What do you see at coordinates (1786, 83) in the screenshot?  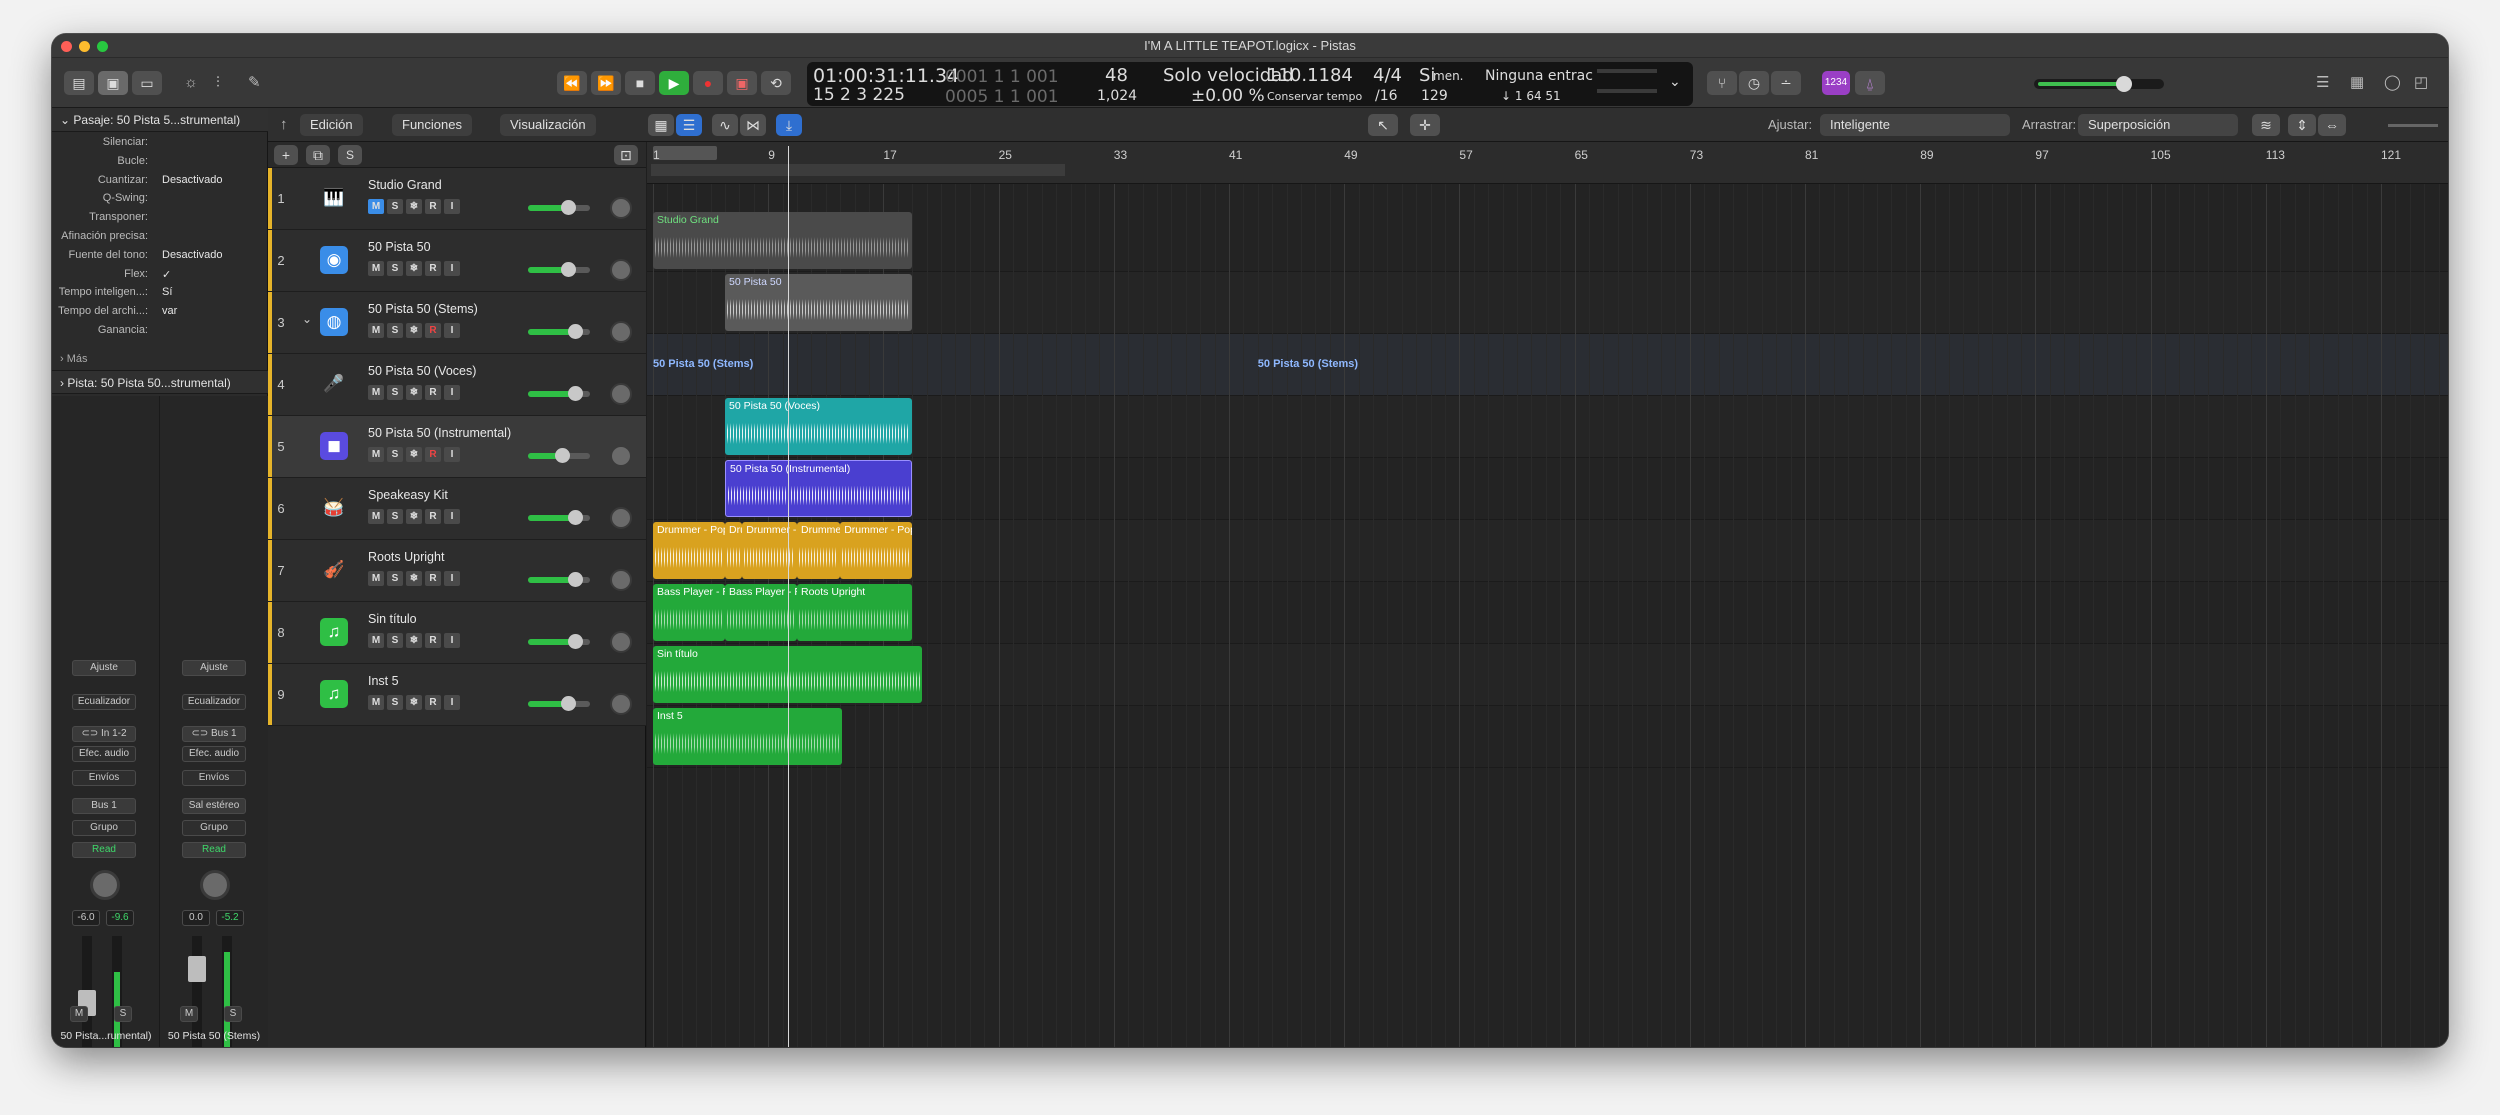 I see `replace-icon: ∸` at bounding box center [1786, 83].